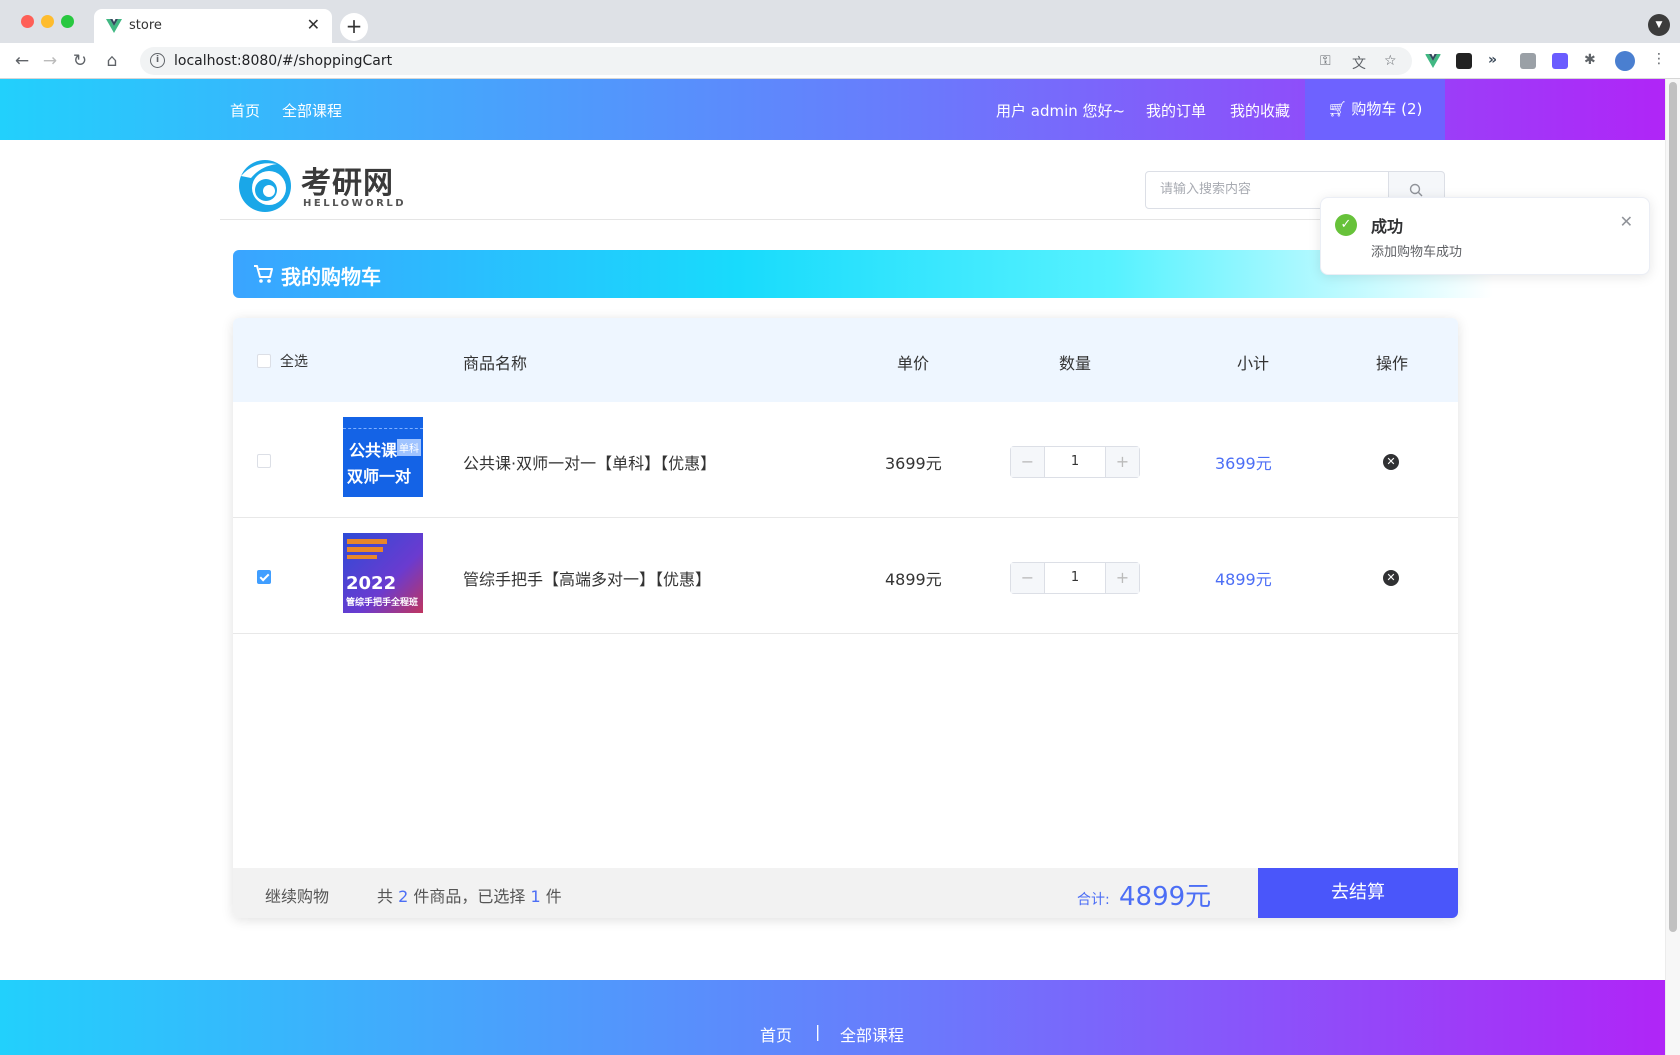 This screenshot has height=1055, width=1680. I want to click on translate-icon: 文, so click(1359, 63).